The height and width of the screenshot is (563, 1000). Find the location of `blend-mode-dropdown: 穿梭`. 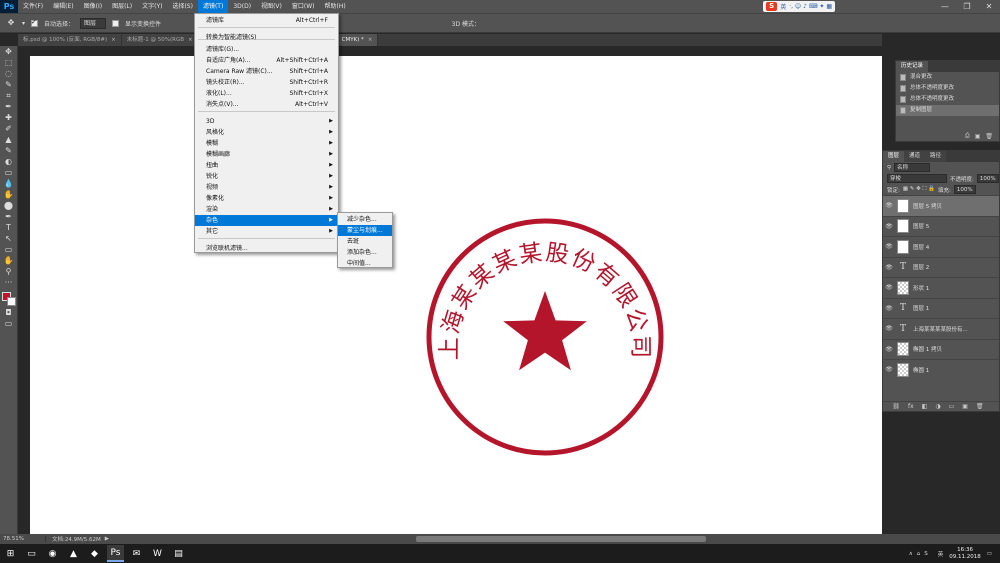

blend-mode-dropdown: 穿梭 is located at coordinates (917, 178).